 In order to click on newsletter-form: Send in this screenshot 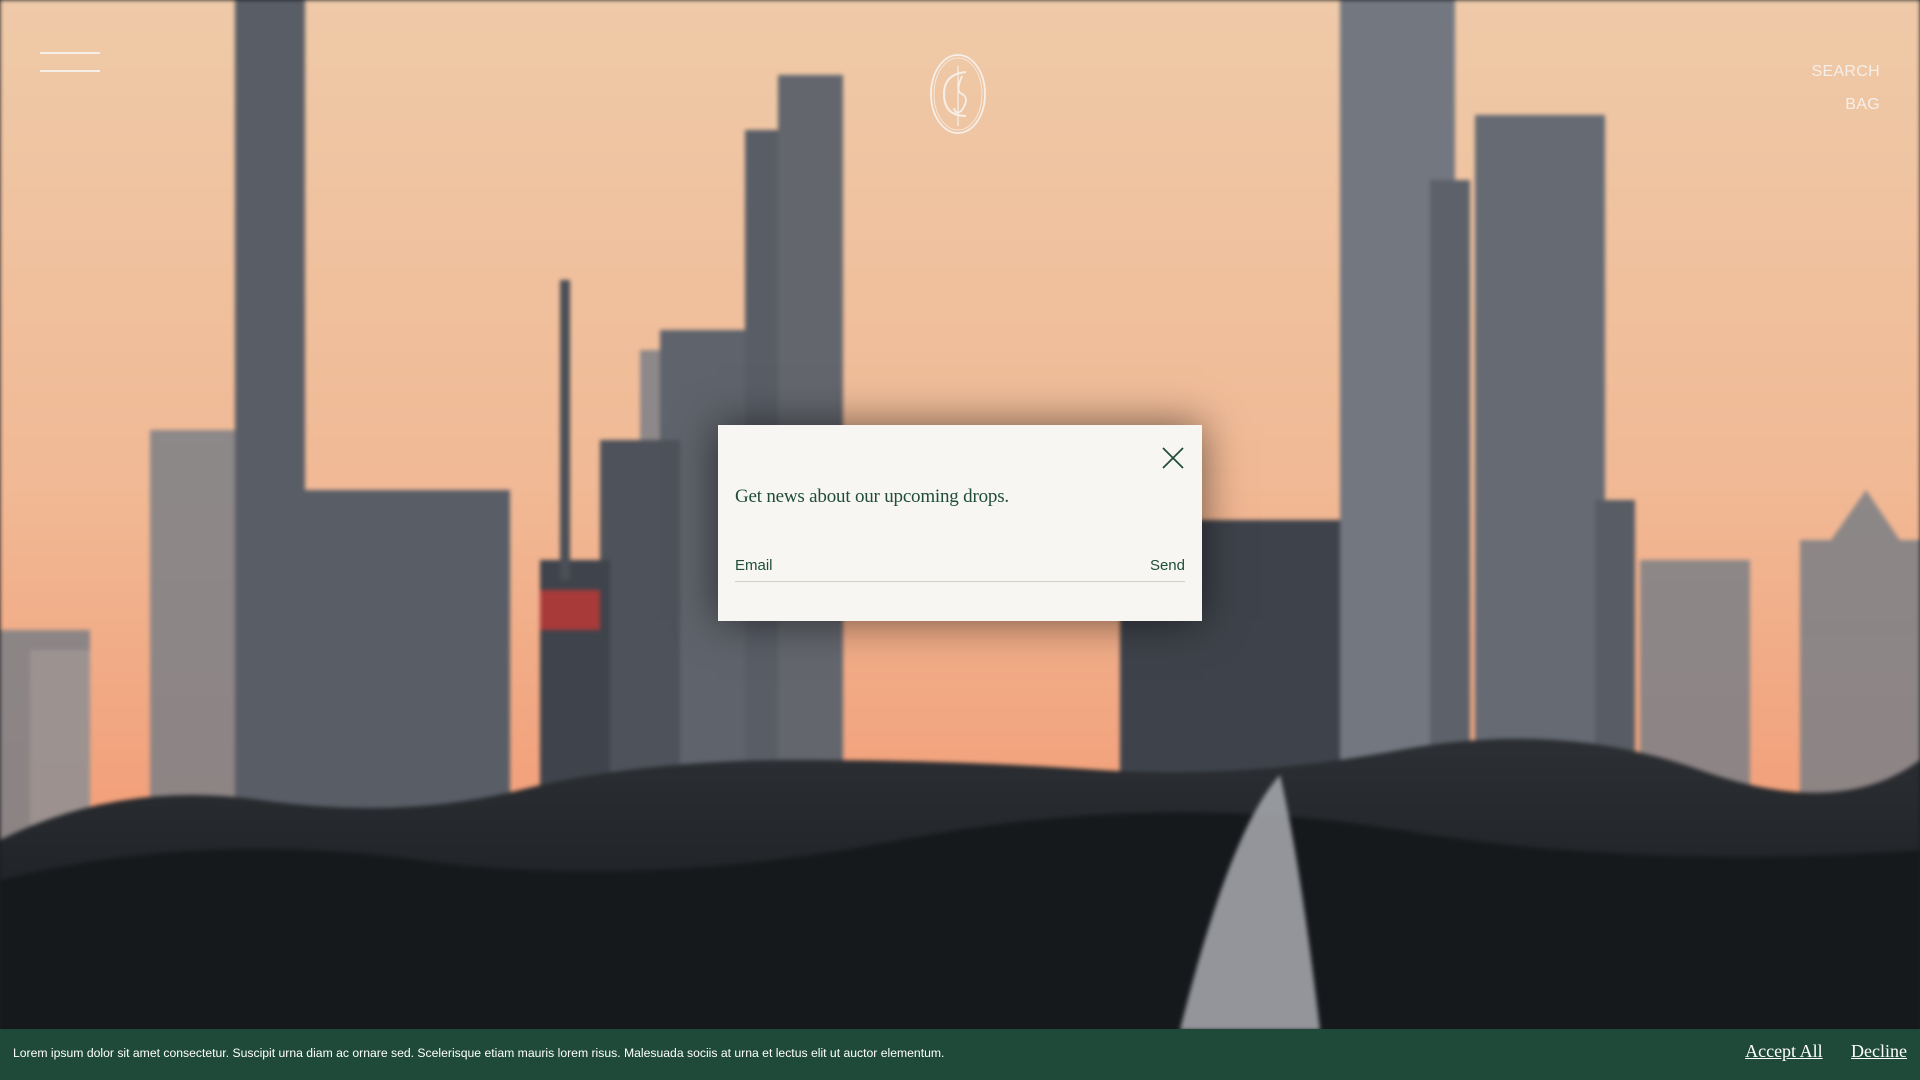, I will do `click(960, 566)`.